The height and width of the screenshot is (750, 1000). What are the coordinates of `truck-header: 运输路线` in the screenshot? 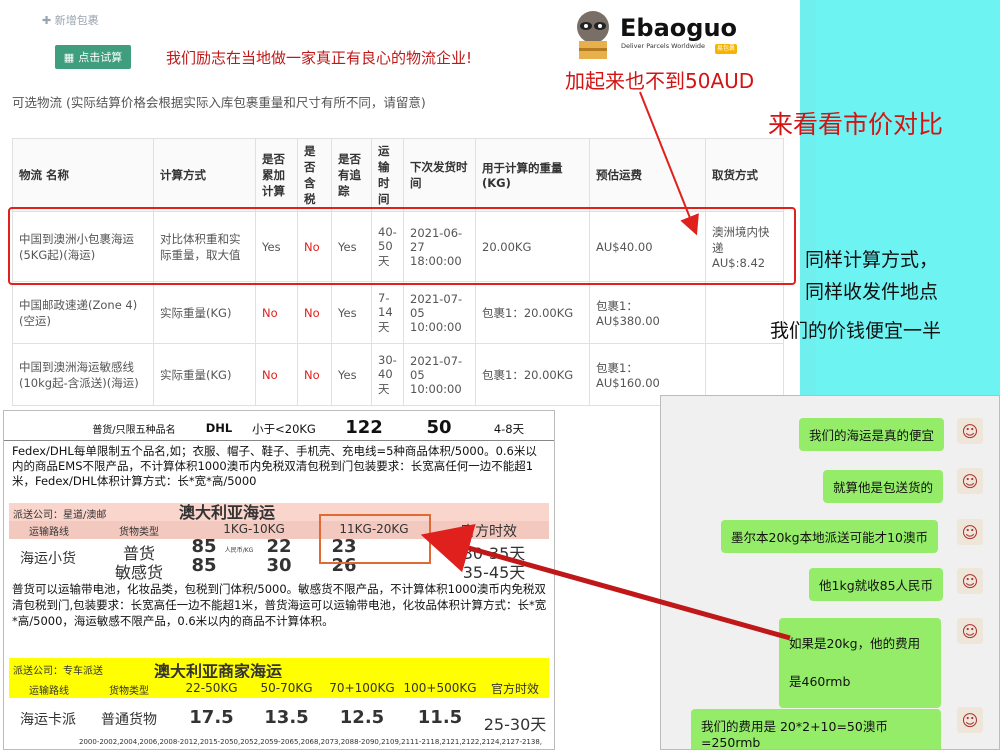 It's located at (49, 691).